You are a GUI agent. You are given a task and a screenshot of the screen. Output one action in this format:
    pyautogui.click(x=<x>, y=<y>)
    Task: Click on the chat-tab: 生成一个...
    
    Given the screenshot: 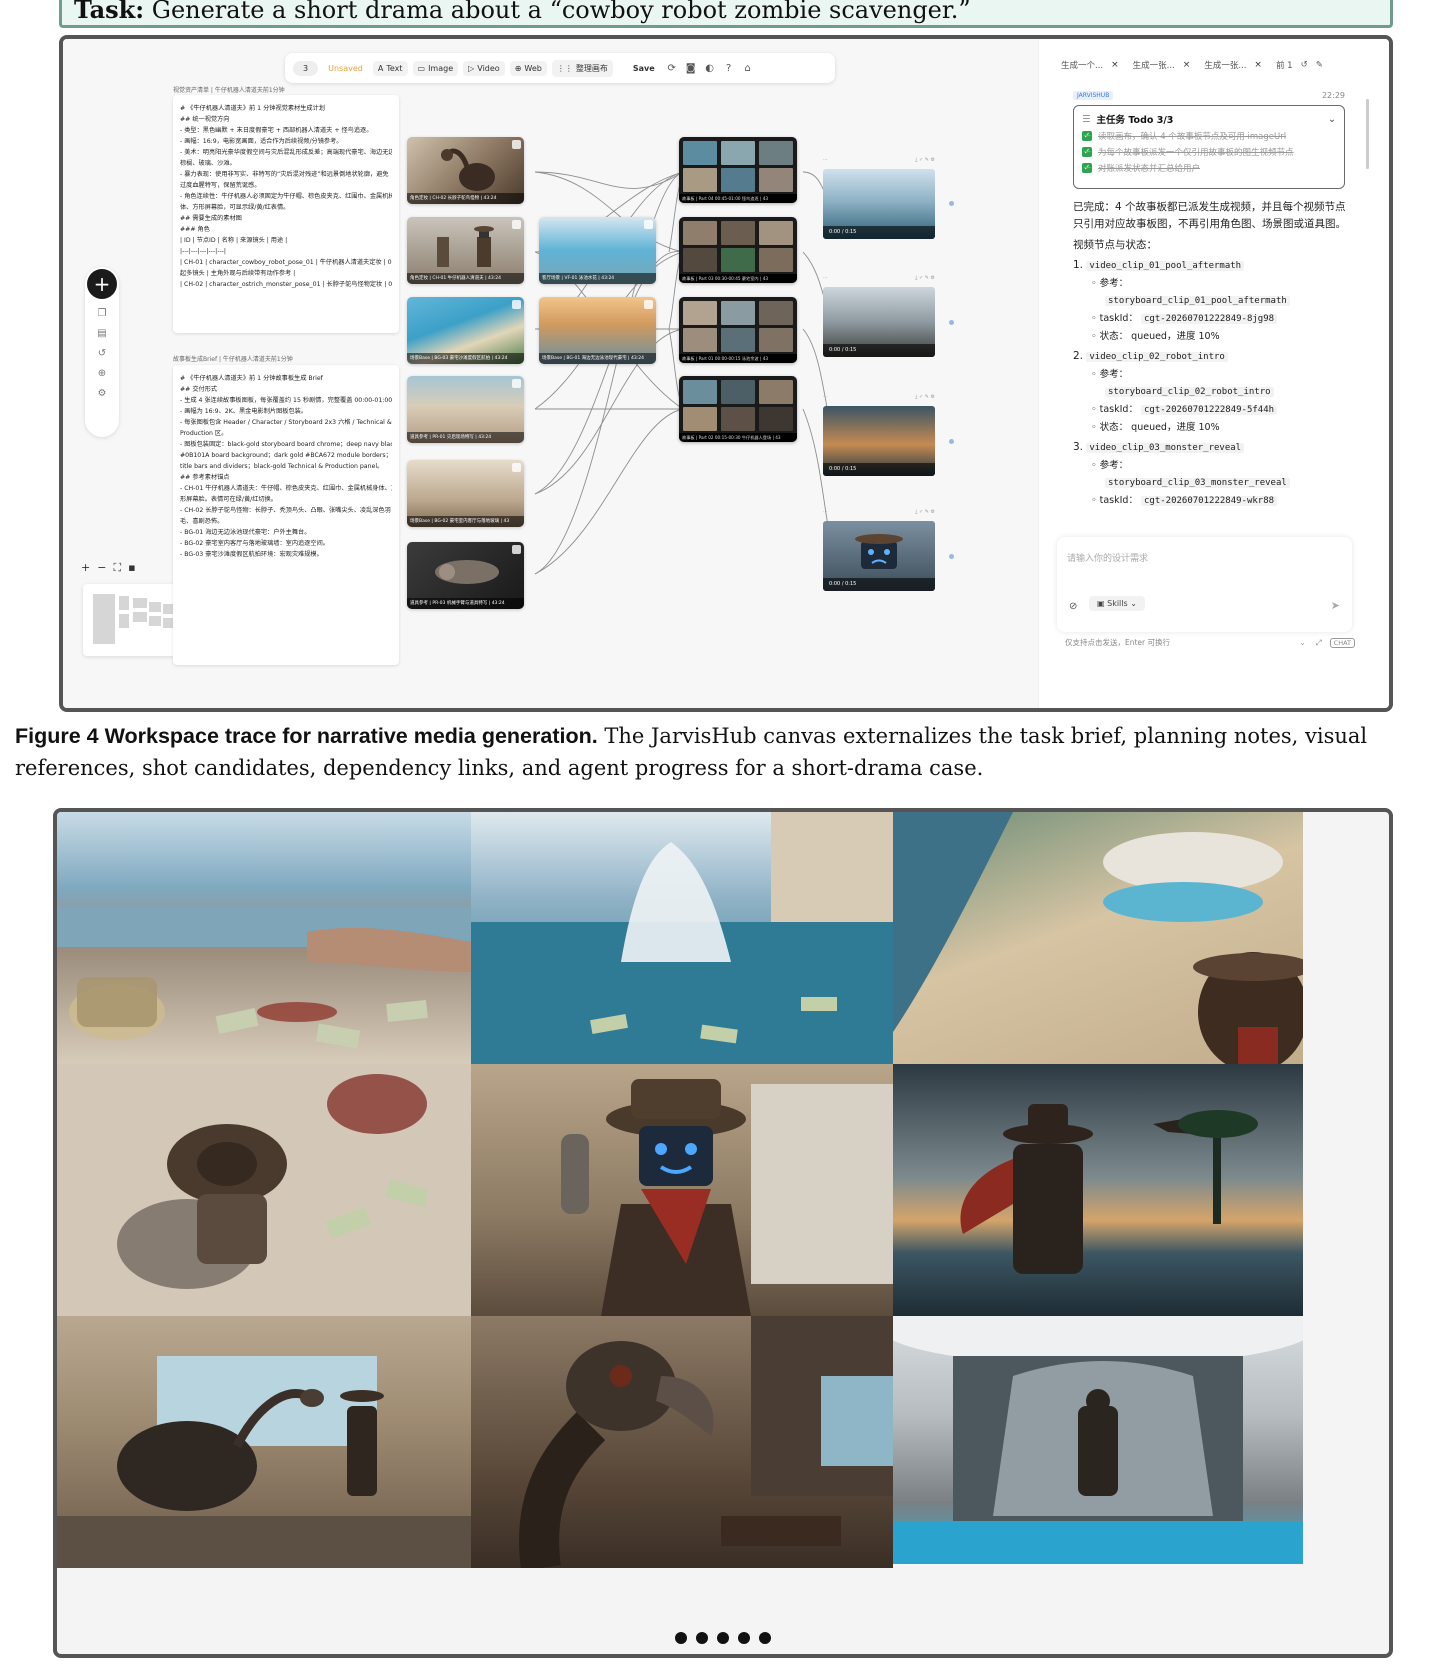 What is the action you would take?
    pyautogui.click(x=1082, y=65)
    